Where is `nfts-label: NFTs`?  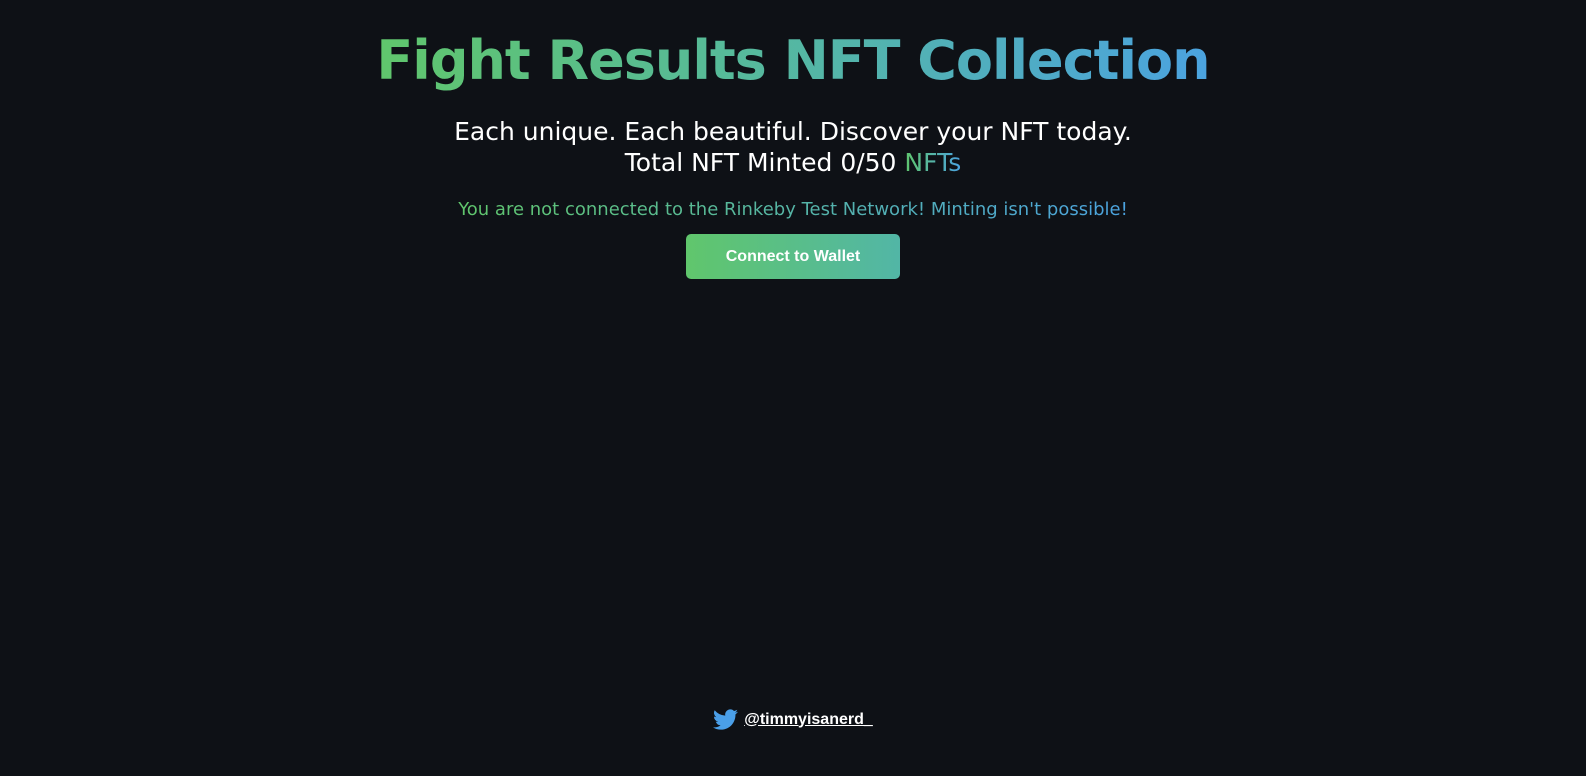
nfts-label: NFTs is located at coordinates (933, 162).